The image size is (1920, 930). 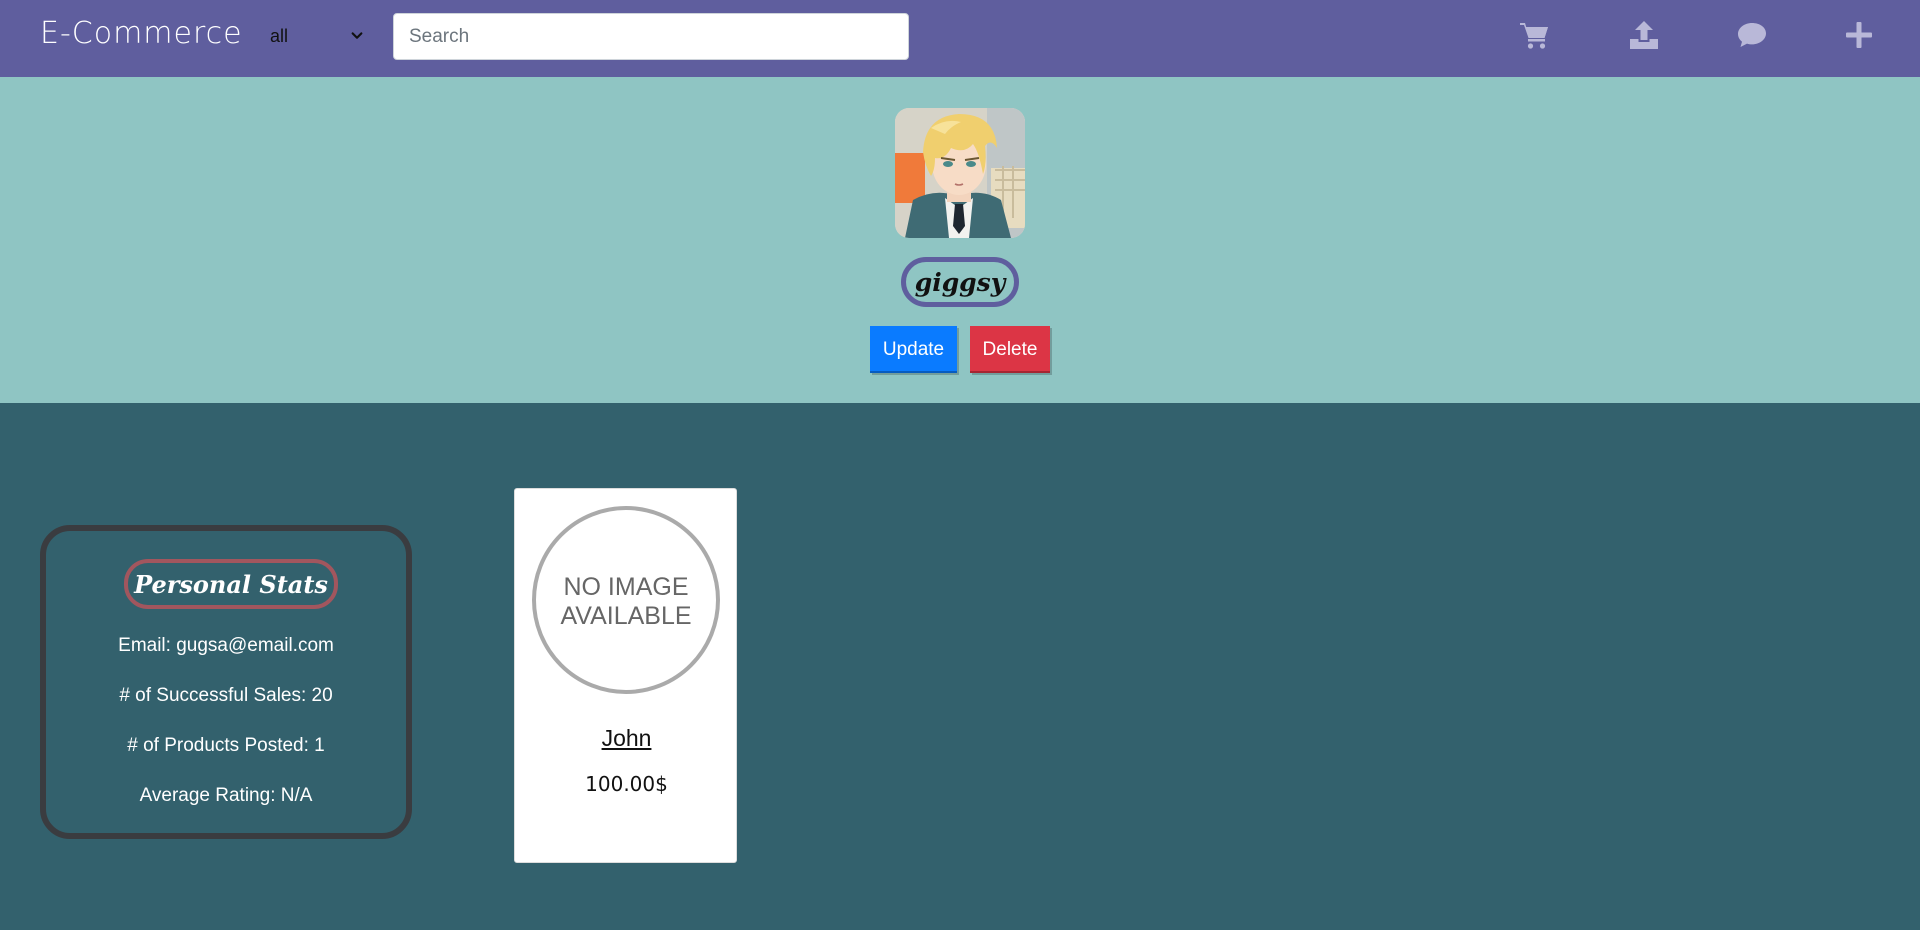 What do you see at coordinates (226, 745) in the screenshot?
I see `stat-products-posted: # of Products Posted: 1` at bounding box center [226, 745].